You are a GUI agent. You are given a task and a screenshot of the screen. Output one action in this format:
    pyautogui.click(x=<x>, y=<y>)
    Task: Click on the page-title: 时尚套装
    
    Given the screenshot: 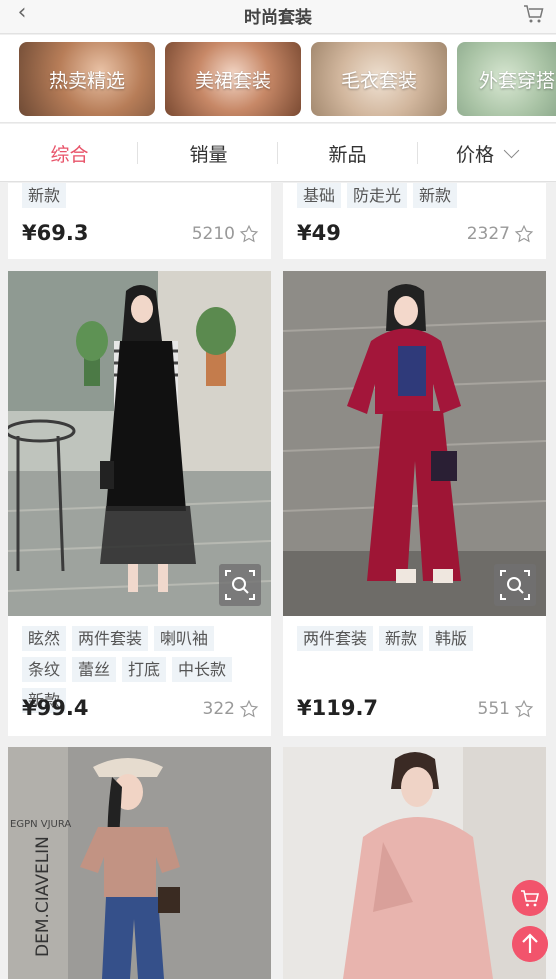 What is the action you would take?
    pyautogui.click(x=278, y=18)
    